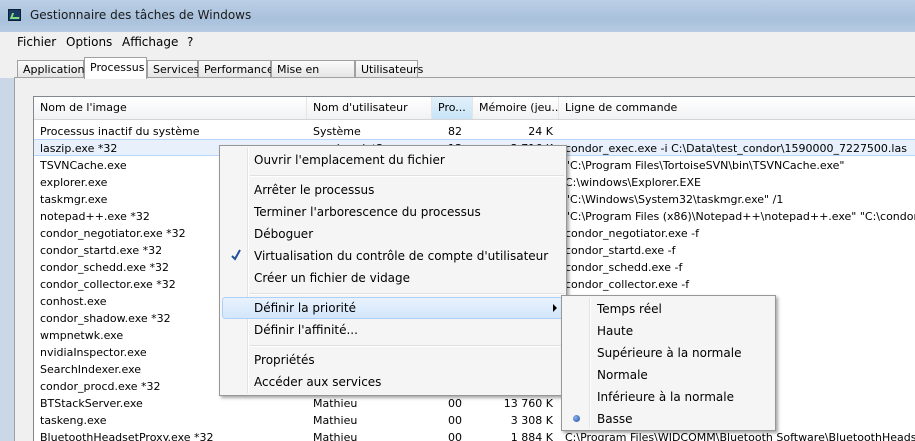  What do you see at coordinates (53, 69) in the screenshot?
I see `tab-applications: Applications` at bounding box center [53, 69].